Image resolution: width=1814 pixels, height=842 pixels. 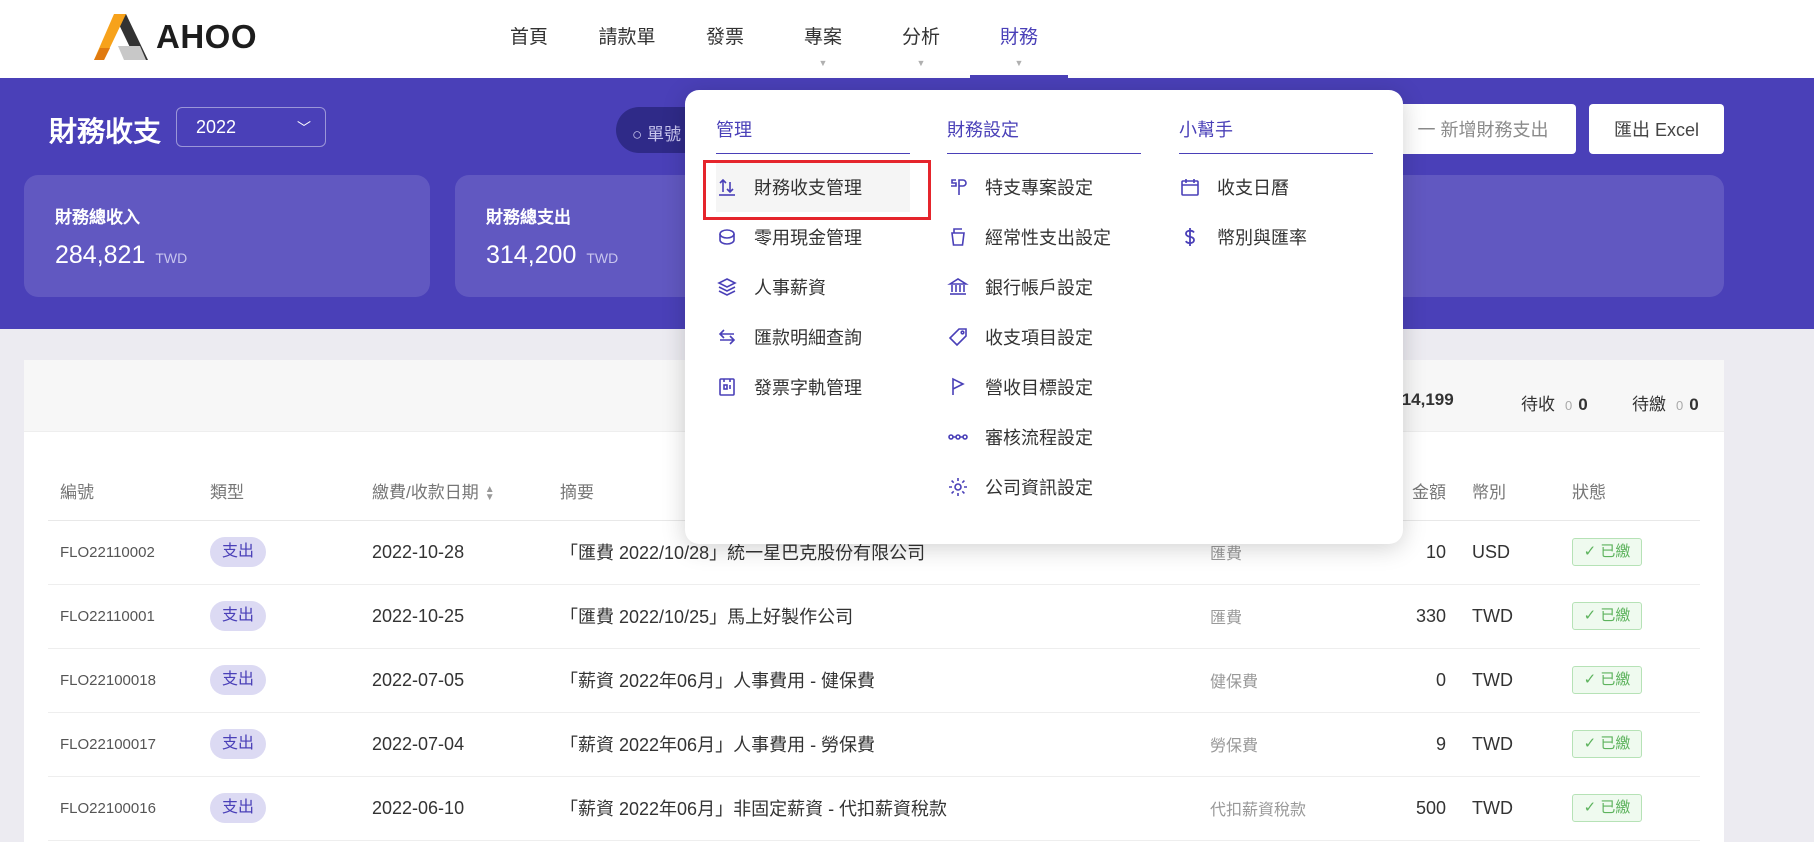 I want to click on row-date: 2022-10-25, so click(x=454, y=616).